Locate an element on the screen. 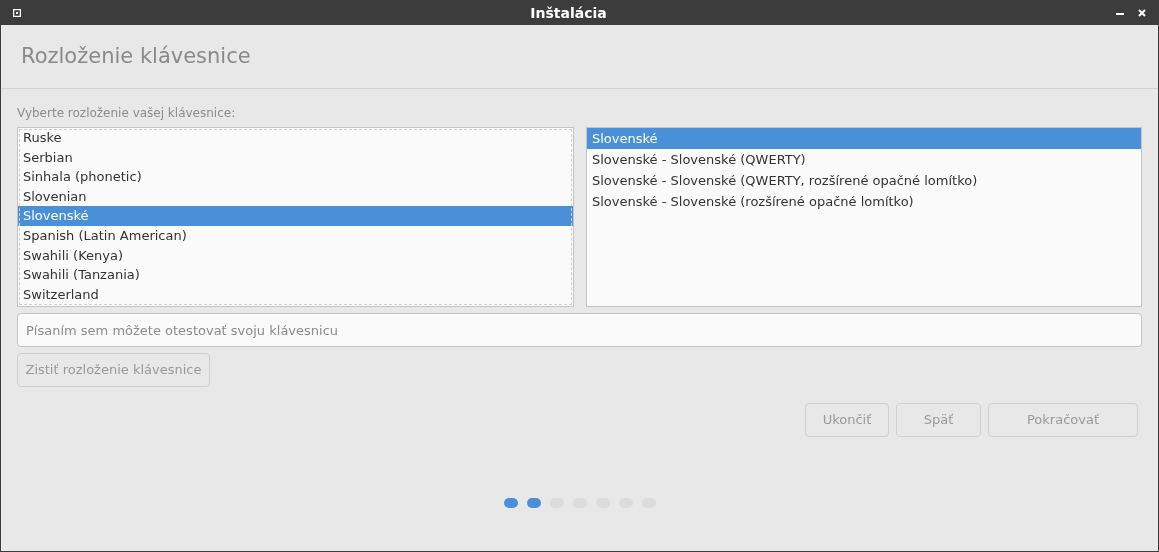 The height and width of the screenshot is (552, 1159). list-item: Slovenské - Slovenské (rozšírené opačné lomítko) is located at coordinates (864, 201).